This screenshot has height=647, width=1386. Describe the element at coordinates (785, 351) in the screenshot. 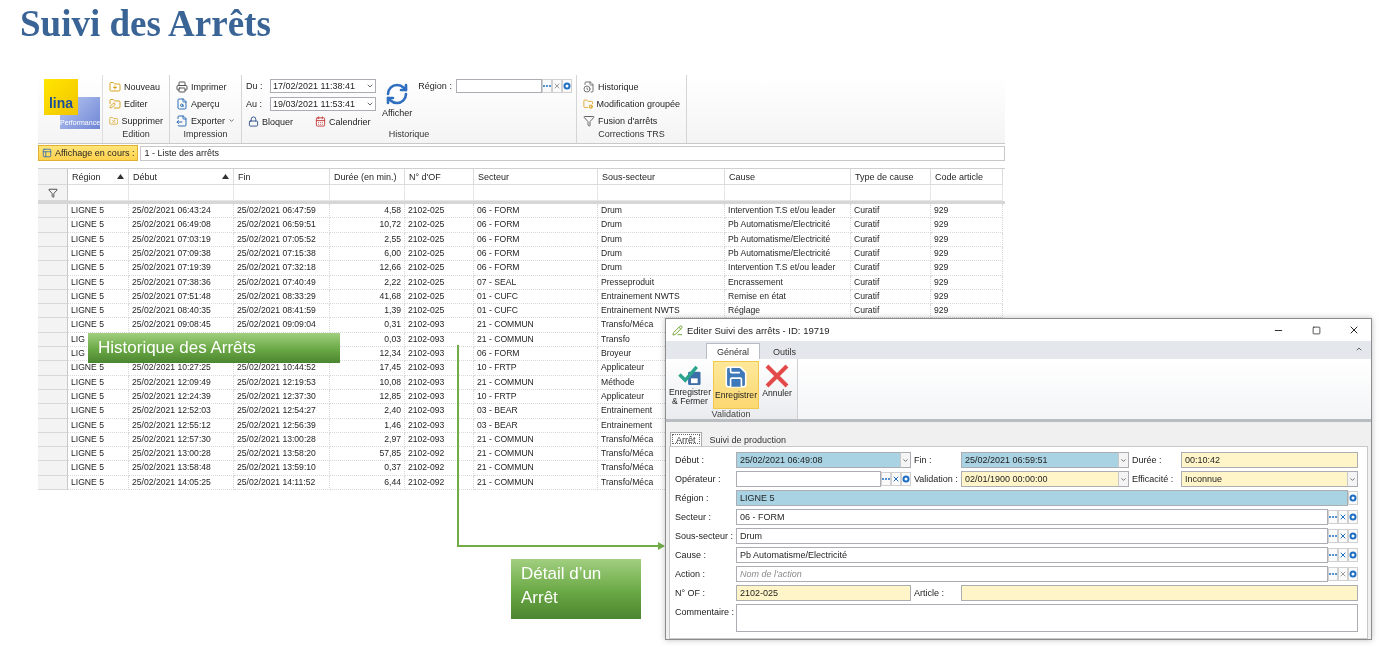

I see `ribbon-tab: Outils` at that location.